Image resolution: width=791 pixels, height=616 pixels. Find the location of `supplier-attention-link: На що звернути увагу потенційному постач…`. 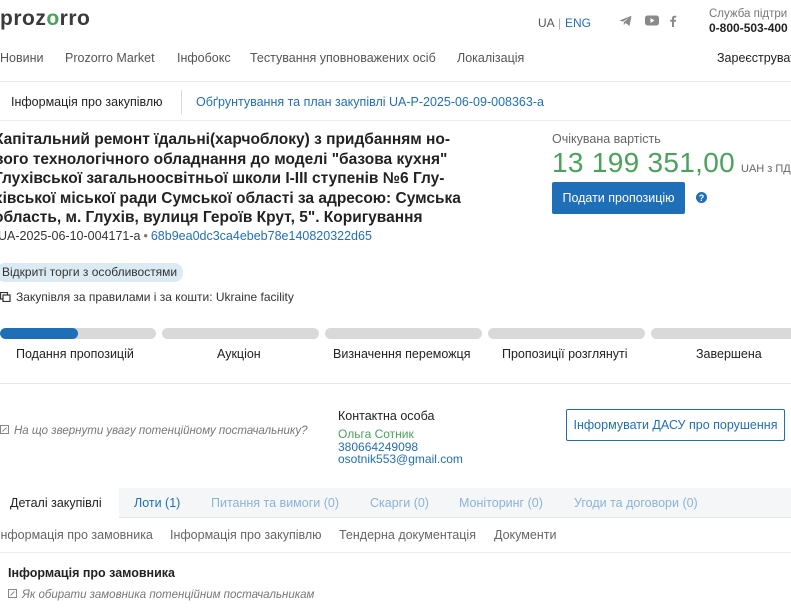

supplier-attention-link: На що звернути увагу потенційному постач… is located at coordinates (154, 431).